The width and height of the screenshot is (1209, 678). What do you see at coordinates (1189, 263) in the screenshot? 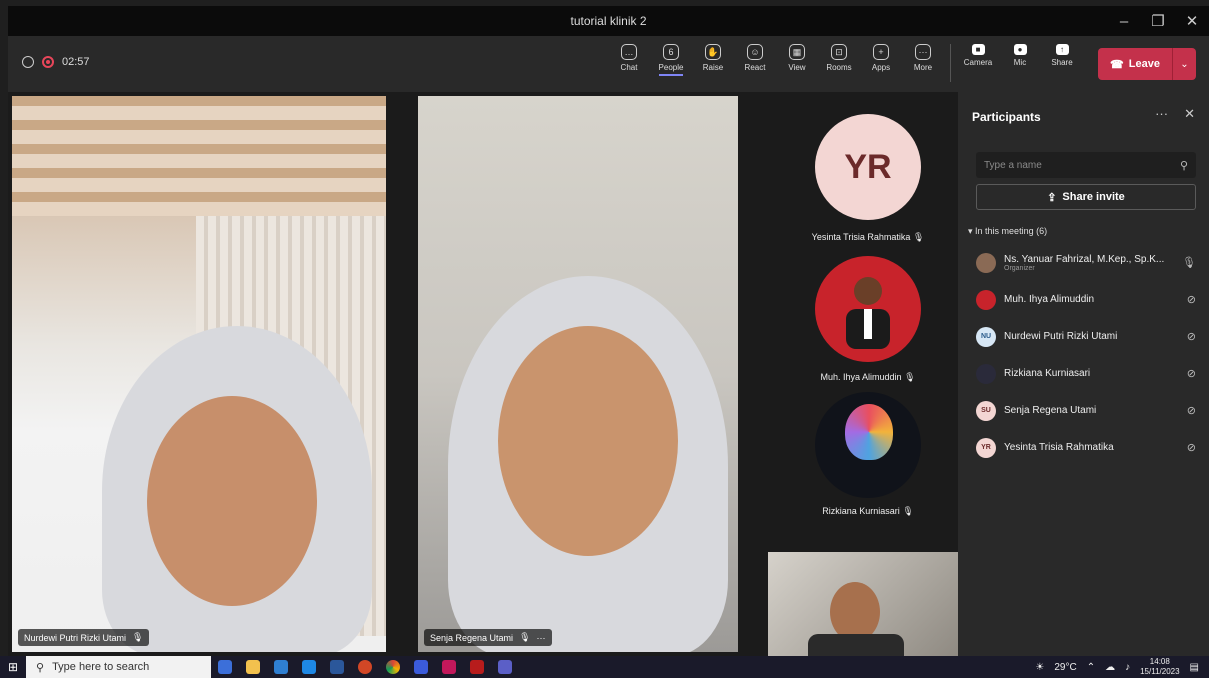
I see `mic-icon: 🎙` at bounding box center [1189, 263].